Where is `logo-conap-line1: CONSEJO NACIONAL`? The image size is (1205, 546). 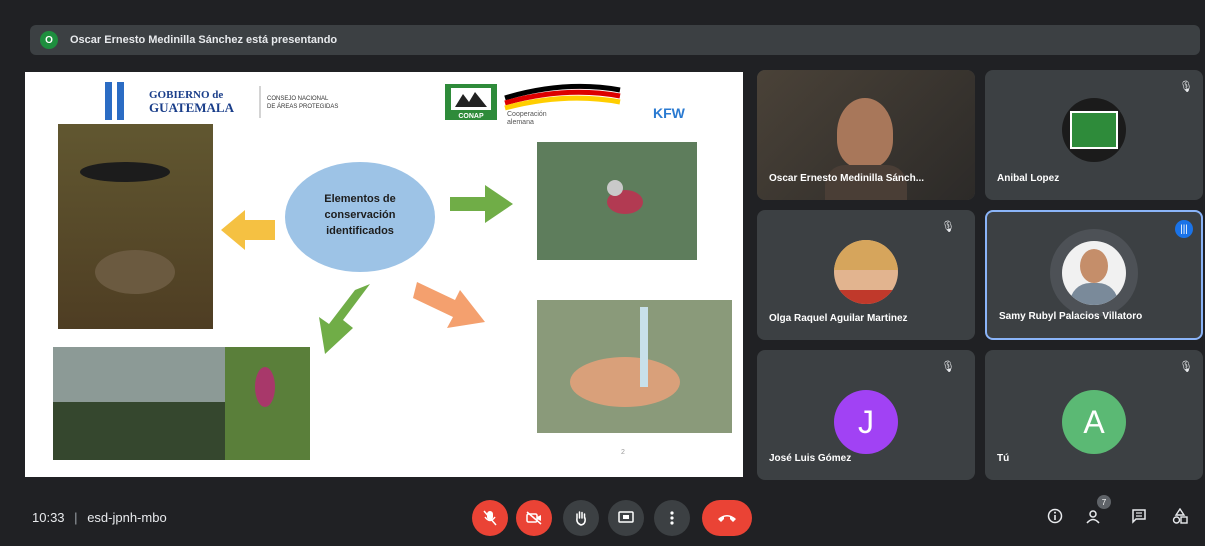
logo-conap-line1: CONSEJO NACIONAL is located at coordinates (298, 99).